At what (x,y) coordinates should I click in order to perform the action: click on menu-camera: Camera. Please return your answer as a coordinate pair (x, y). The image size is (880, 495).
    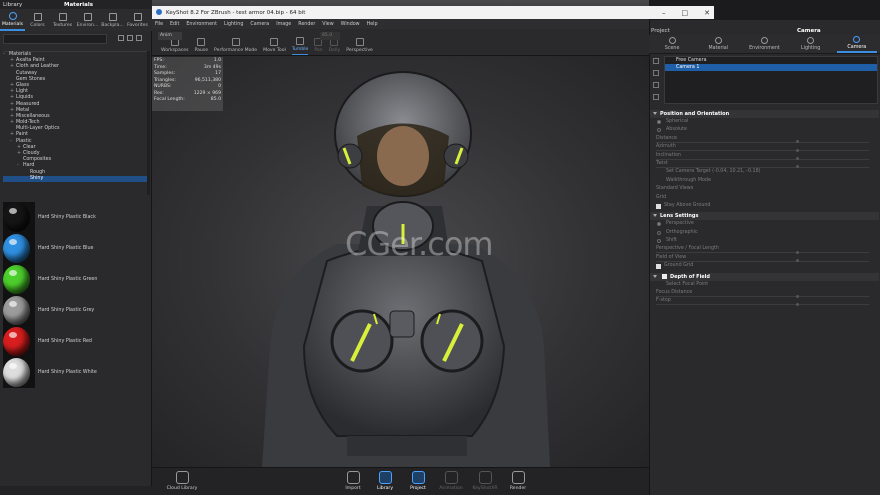
    Looking at the image, I should click on (259, 24).